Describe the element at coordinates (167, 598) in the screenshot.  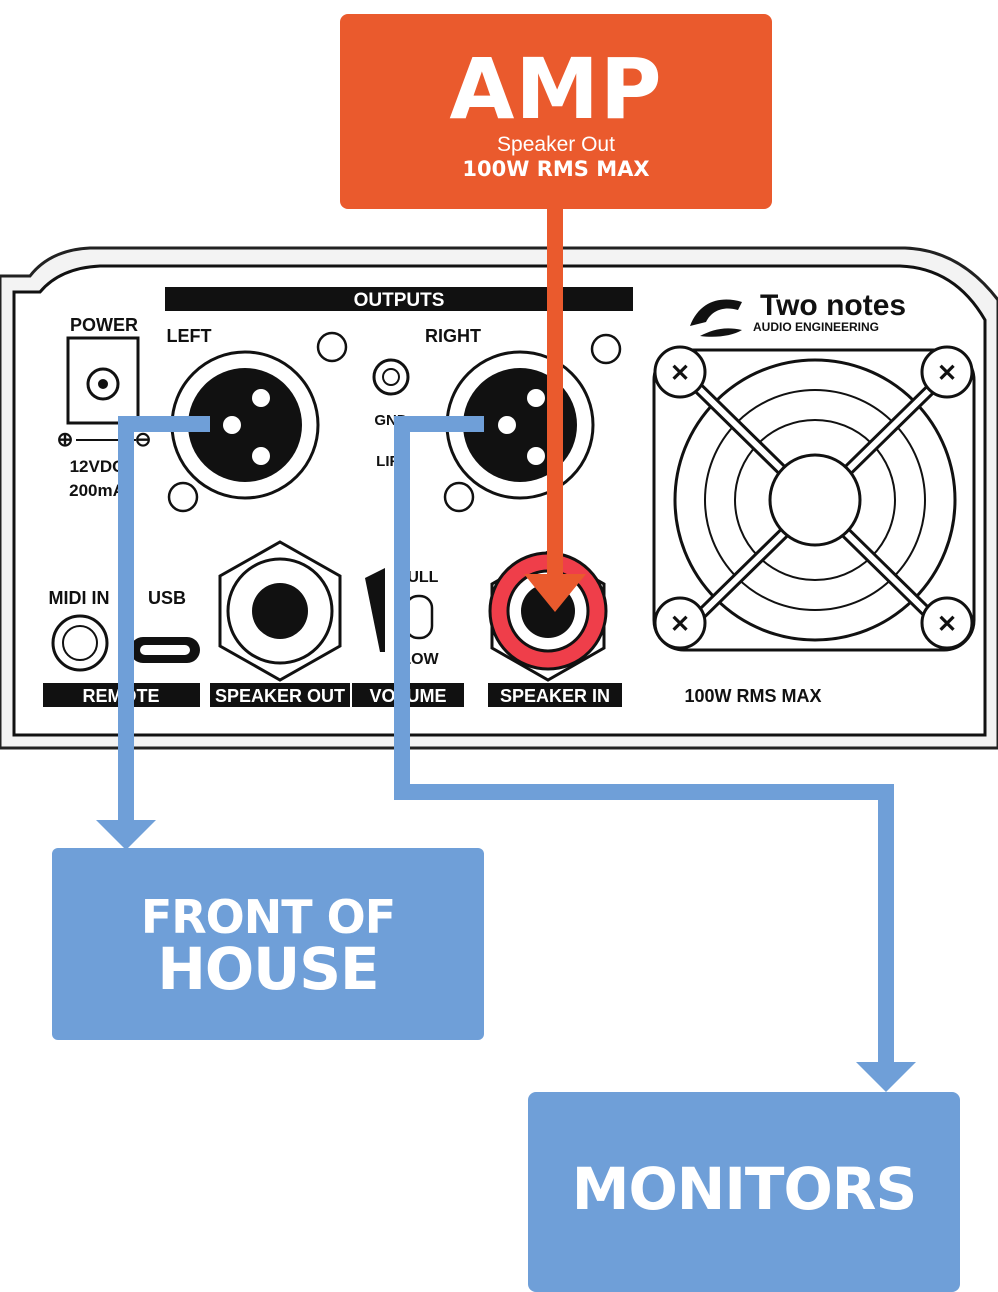
I see `usb-label: USB` at that location.